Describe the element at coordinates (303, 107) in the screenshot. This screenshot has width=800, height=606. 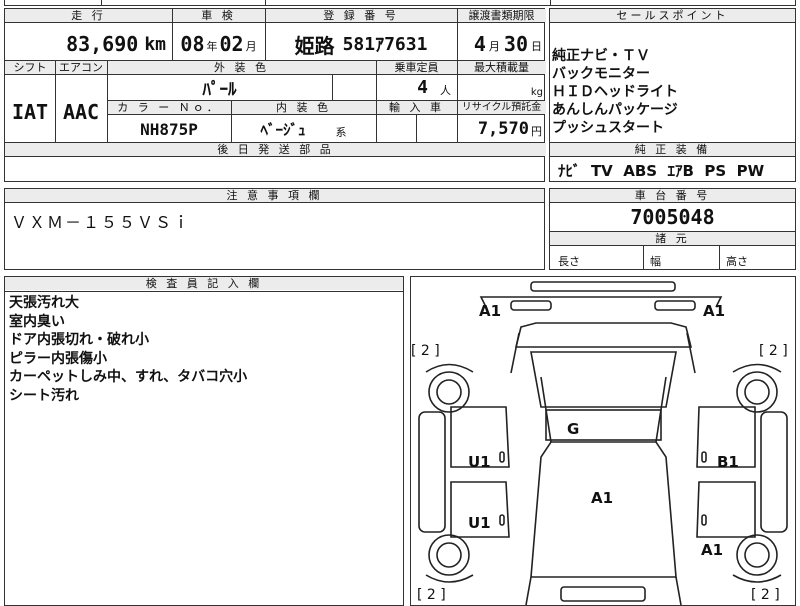
I see `interior-color-header: 内 装 色` at that location.